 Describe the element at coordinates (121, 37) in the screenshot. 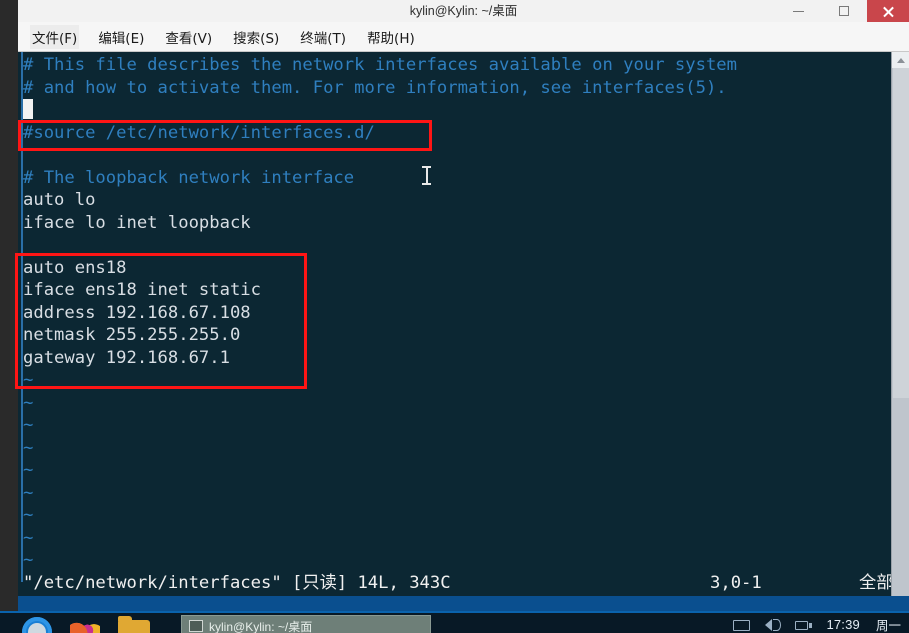

I see `menu-item-edit: 编辑(E)` at that location.